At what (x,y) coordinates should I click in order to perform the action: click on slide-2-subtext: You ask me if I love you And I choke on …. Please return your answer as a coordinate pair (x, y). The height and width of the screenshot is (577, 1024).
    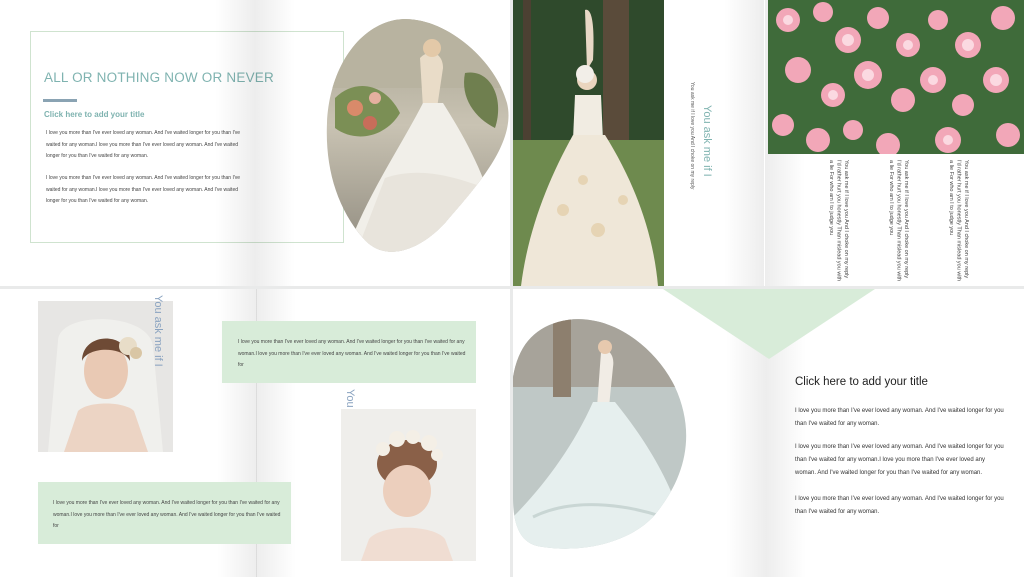
    Looking at the image, I should click on (692, 136).